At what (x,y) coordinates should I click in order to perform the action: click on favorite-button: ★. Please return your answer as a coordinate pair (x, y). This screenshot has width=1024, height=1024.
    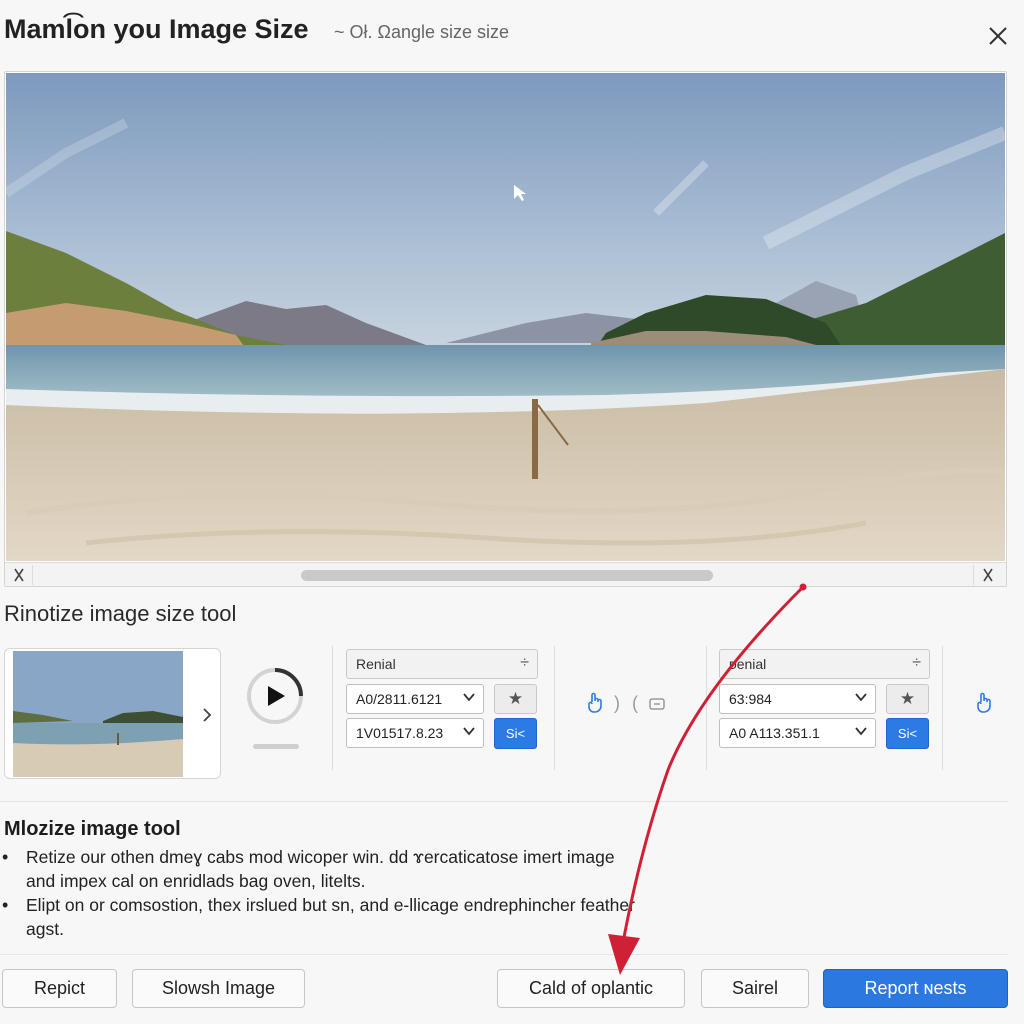
    Looking at the image, I should click on (515, 699).